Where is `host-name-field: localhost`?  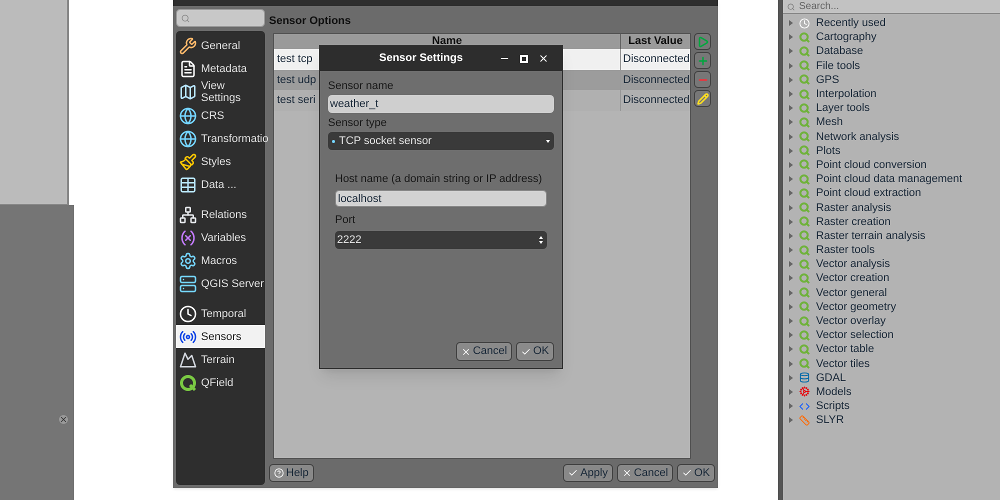
host-name-field: localhost is located at coordinates (441, 198).